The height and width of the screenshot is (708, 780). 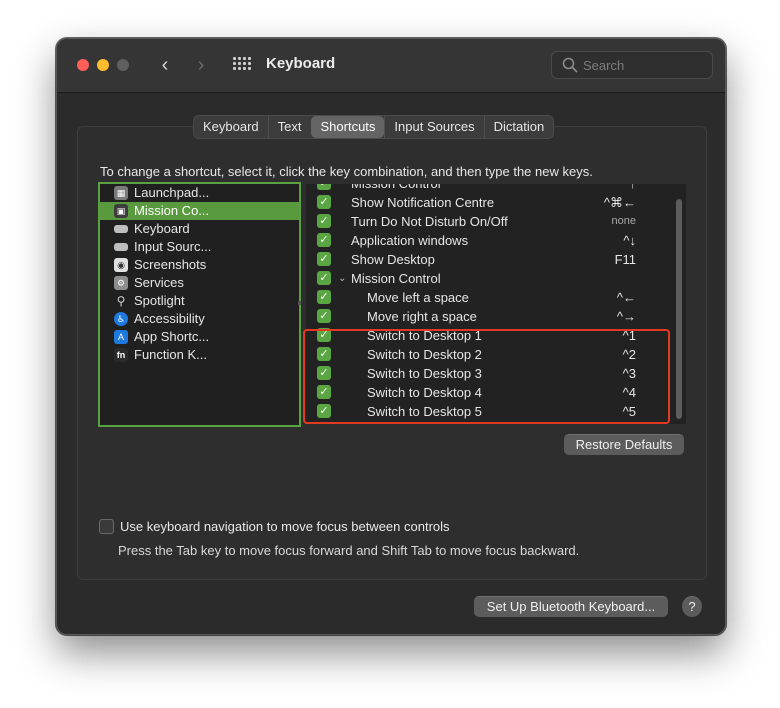 I want to click on search-field: Search, so click(x=632, y=65).